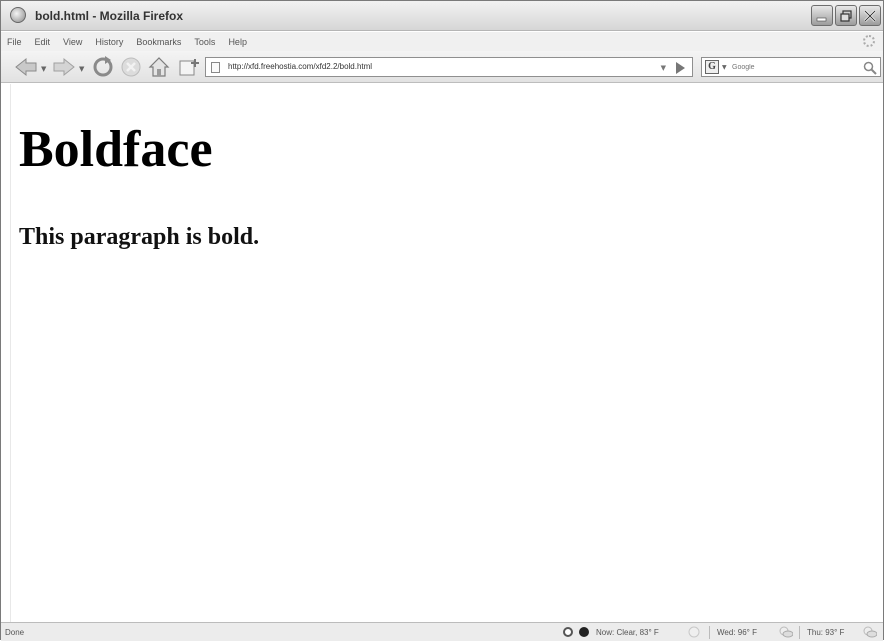 The image size is (884, 641). Describe the element at coordinates (116, 149) in the screenshot. I see `page-heading: Boldface` at that location.